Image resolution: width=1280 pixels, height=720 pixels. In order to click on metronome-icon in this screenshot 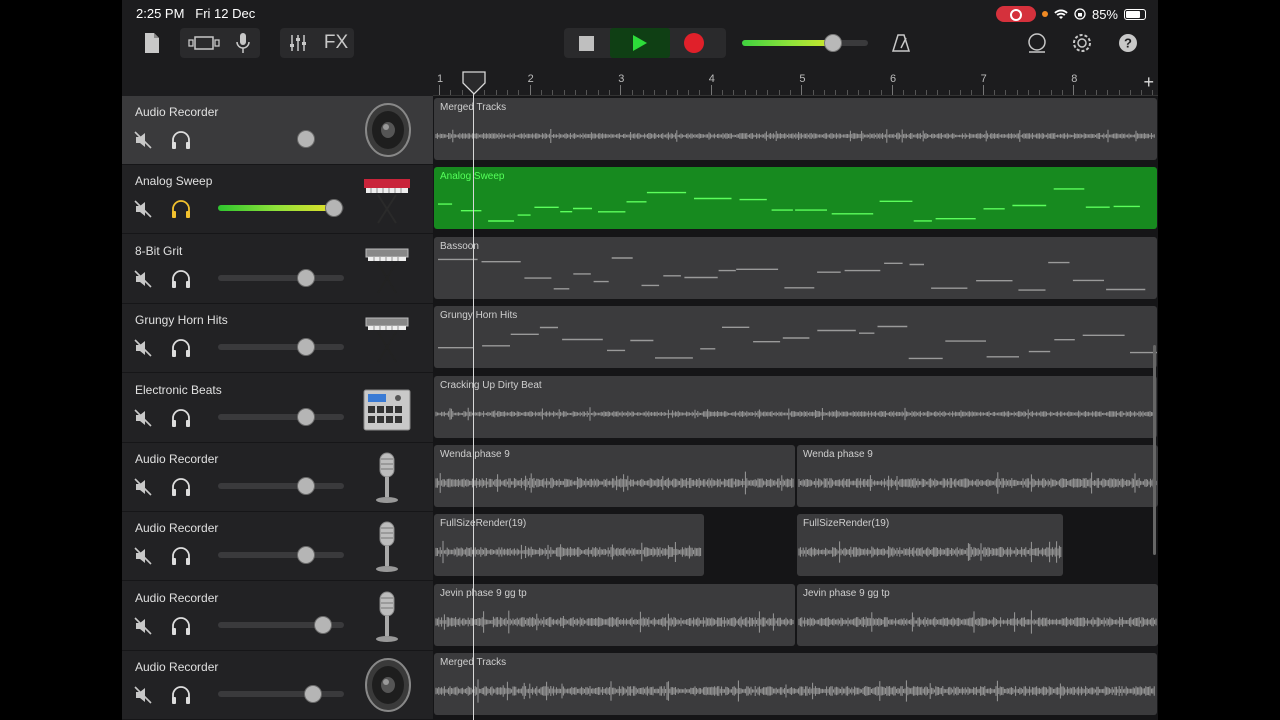, I will do `click(901, 43)`.